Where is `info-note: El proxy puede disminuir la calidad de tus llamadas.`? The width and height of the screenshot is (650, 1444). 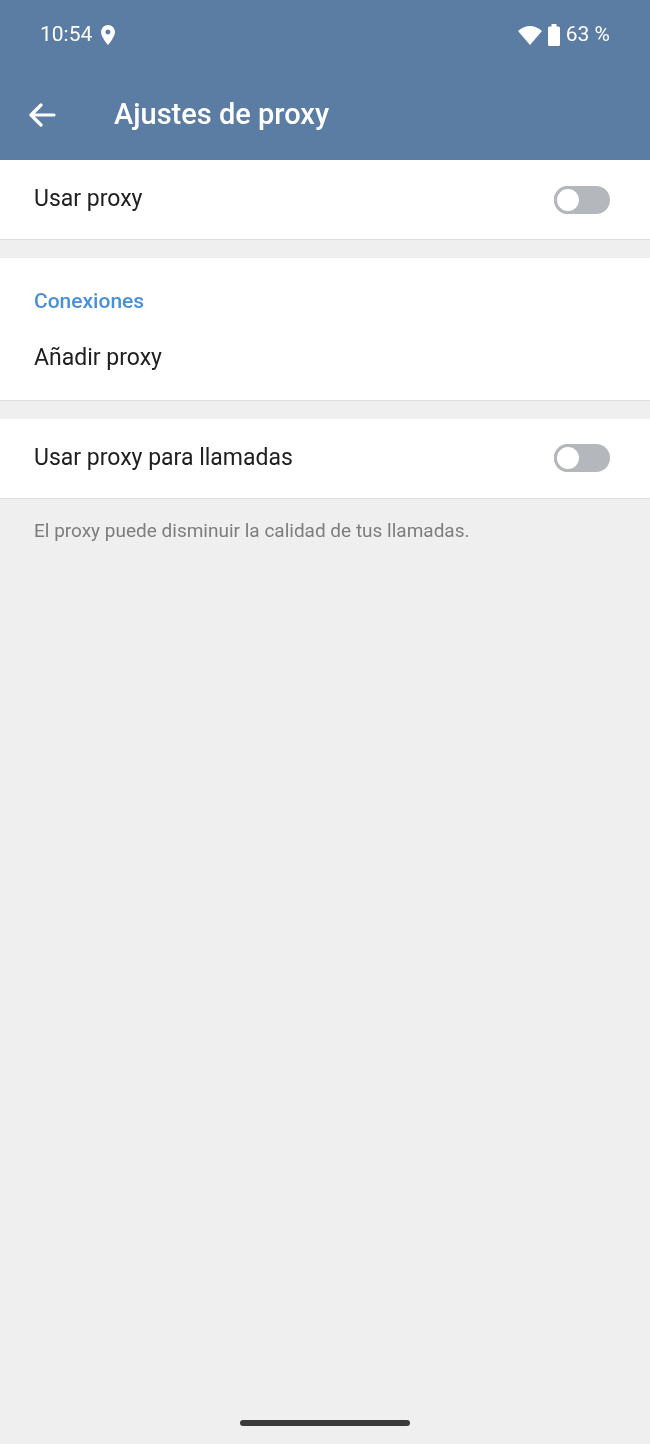 info-note: El proxy puede disminuir la calidad de tus llamadas. is located at coordinates (252, 530).